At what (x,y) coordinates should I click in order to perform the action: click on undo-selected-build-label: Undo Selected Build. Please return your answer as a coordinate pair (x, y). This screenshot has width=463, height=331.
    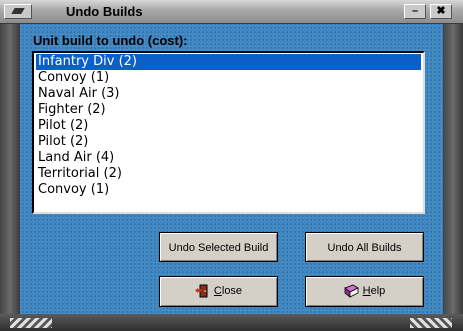
    Looking at the image, I should click on (218, 248).